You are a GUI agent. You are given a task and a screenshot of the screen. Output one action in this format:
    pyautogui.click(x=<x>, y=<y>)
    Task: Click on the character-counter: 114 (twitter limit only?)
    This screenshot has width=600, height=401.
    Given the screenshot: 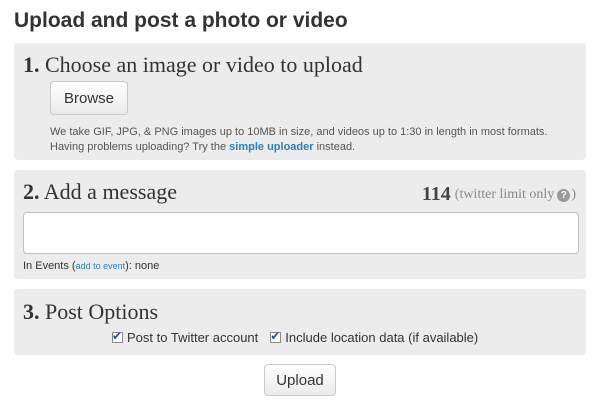 What is the action you would take?
    pyautogui.click(x=499, y=194)
    